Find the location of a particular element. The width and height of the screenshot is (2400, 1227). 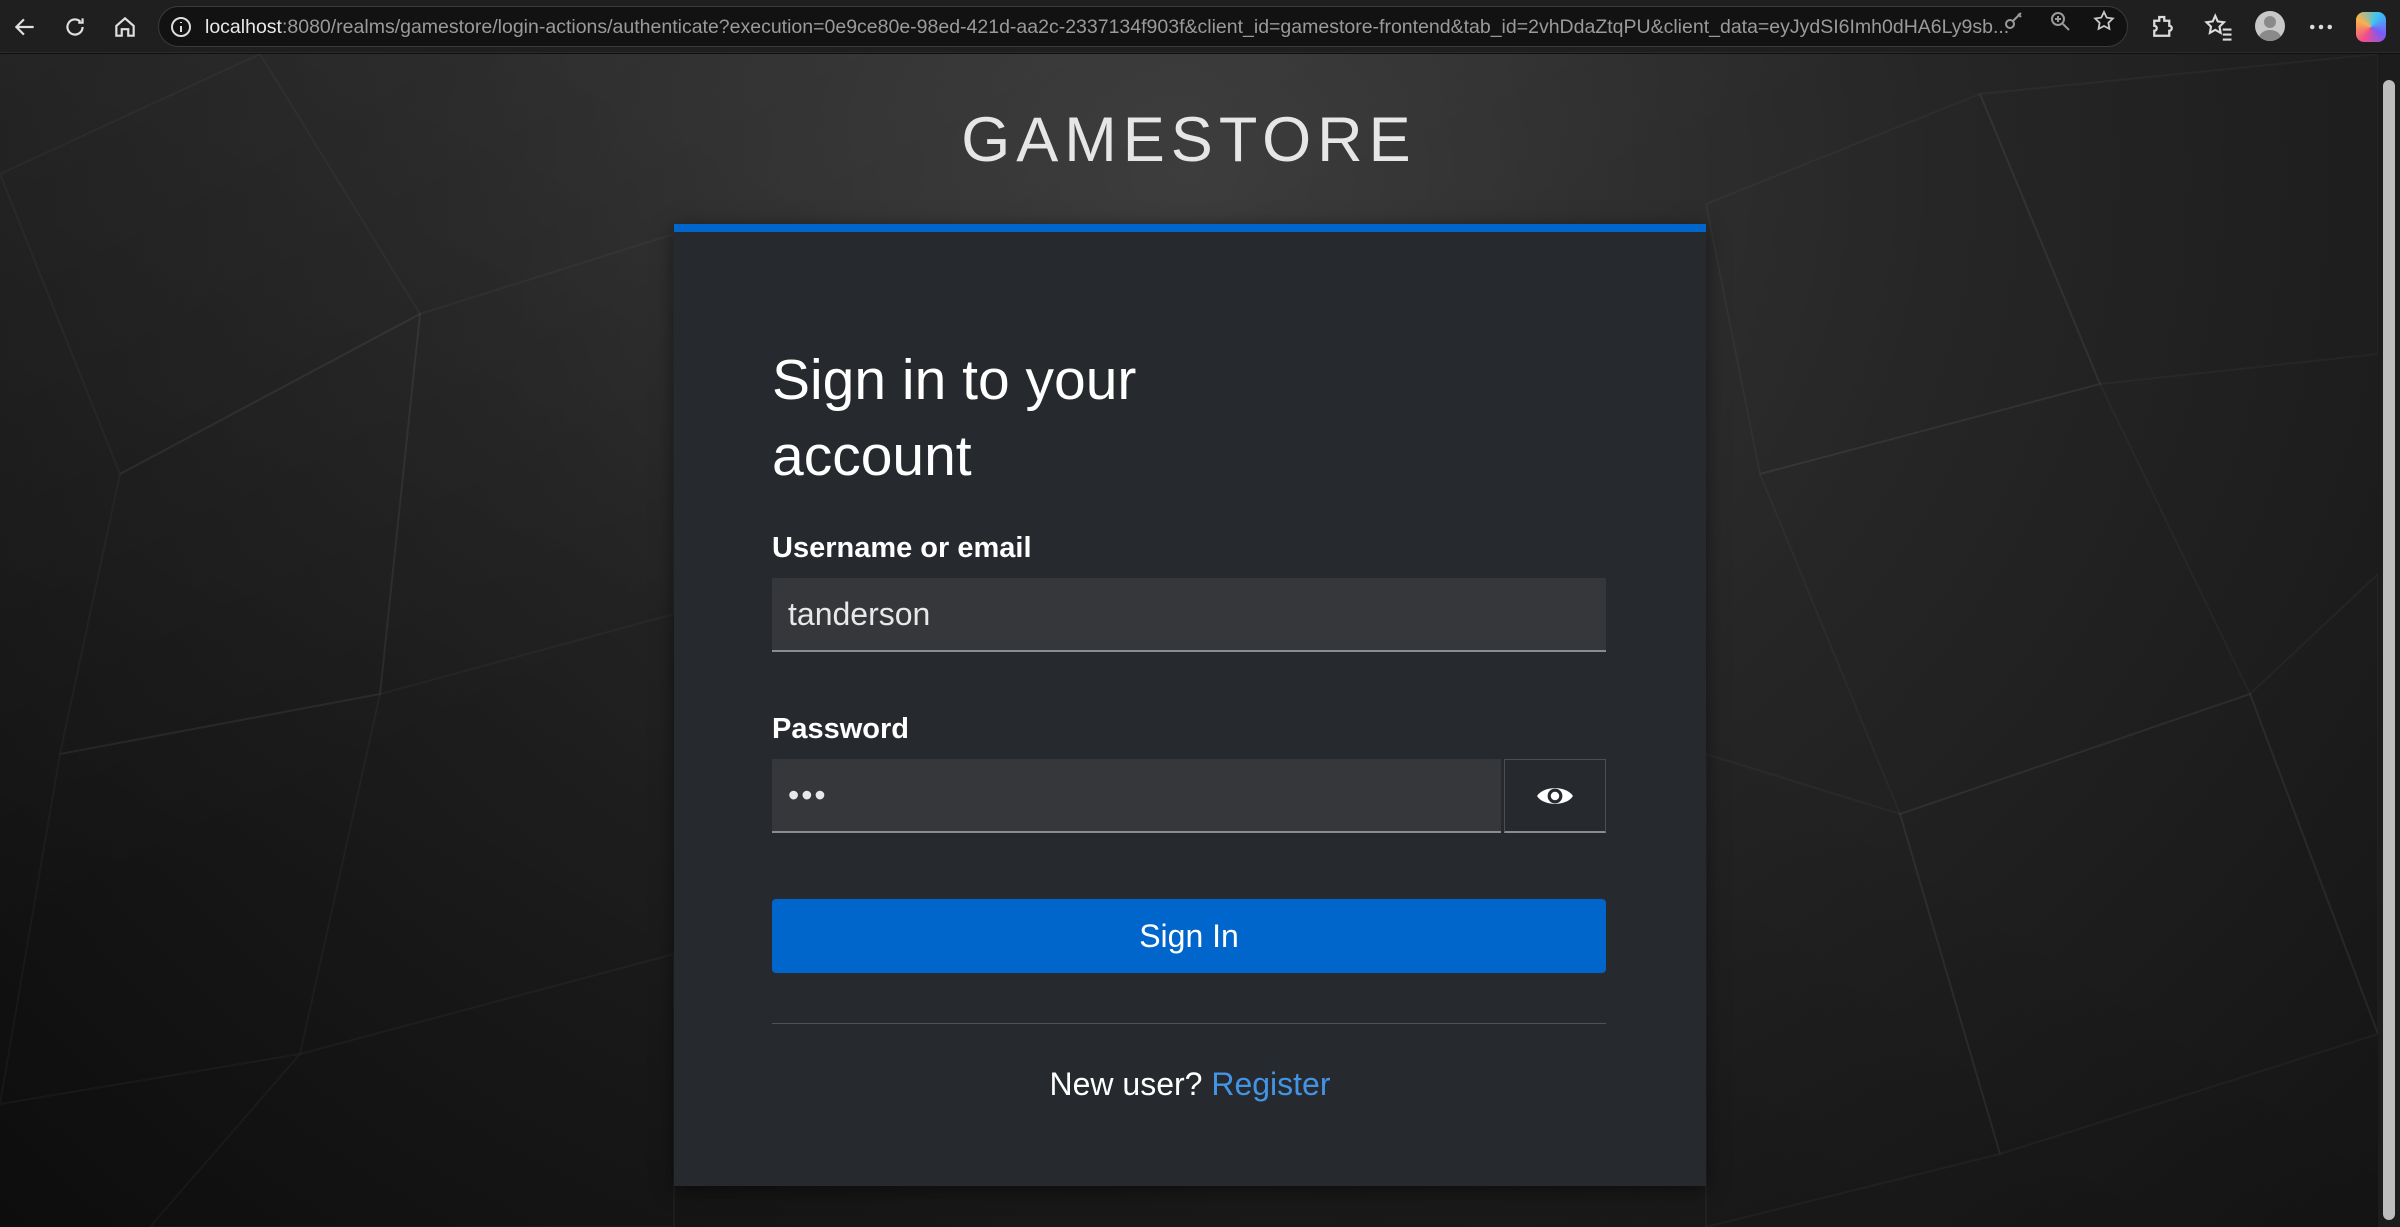

eye-icon is located at coordinates (1555, 795).